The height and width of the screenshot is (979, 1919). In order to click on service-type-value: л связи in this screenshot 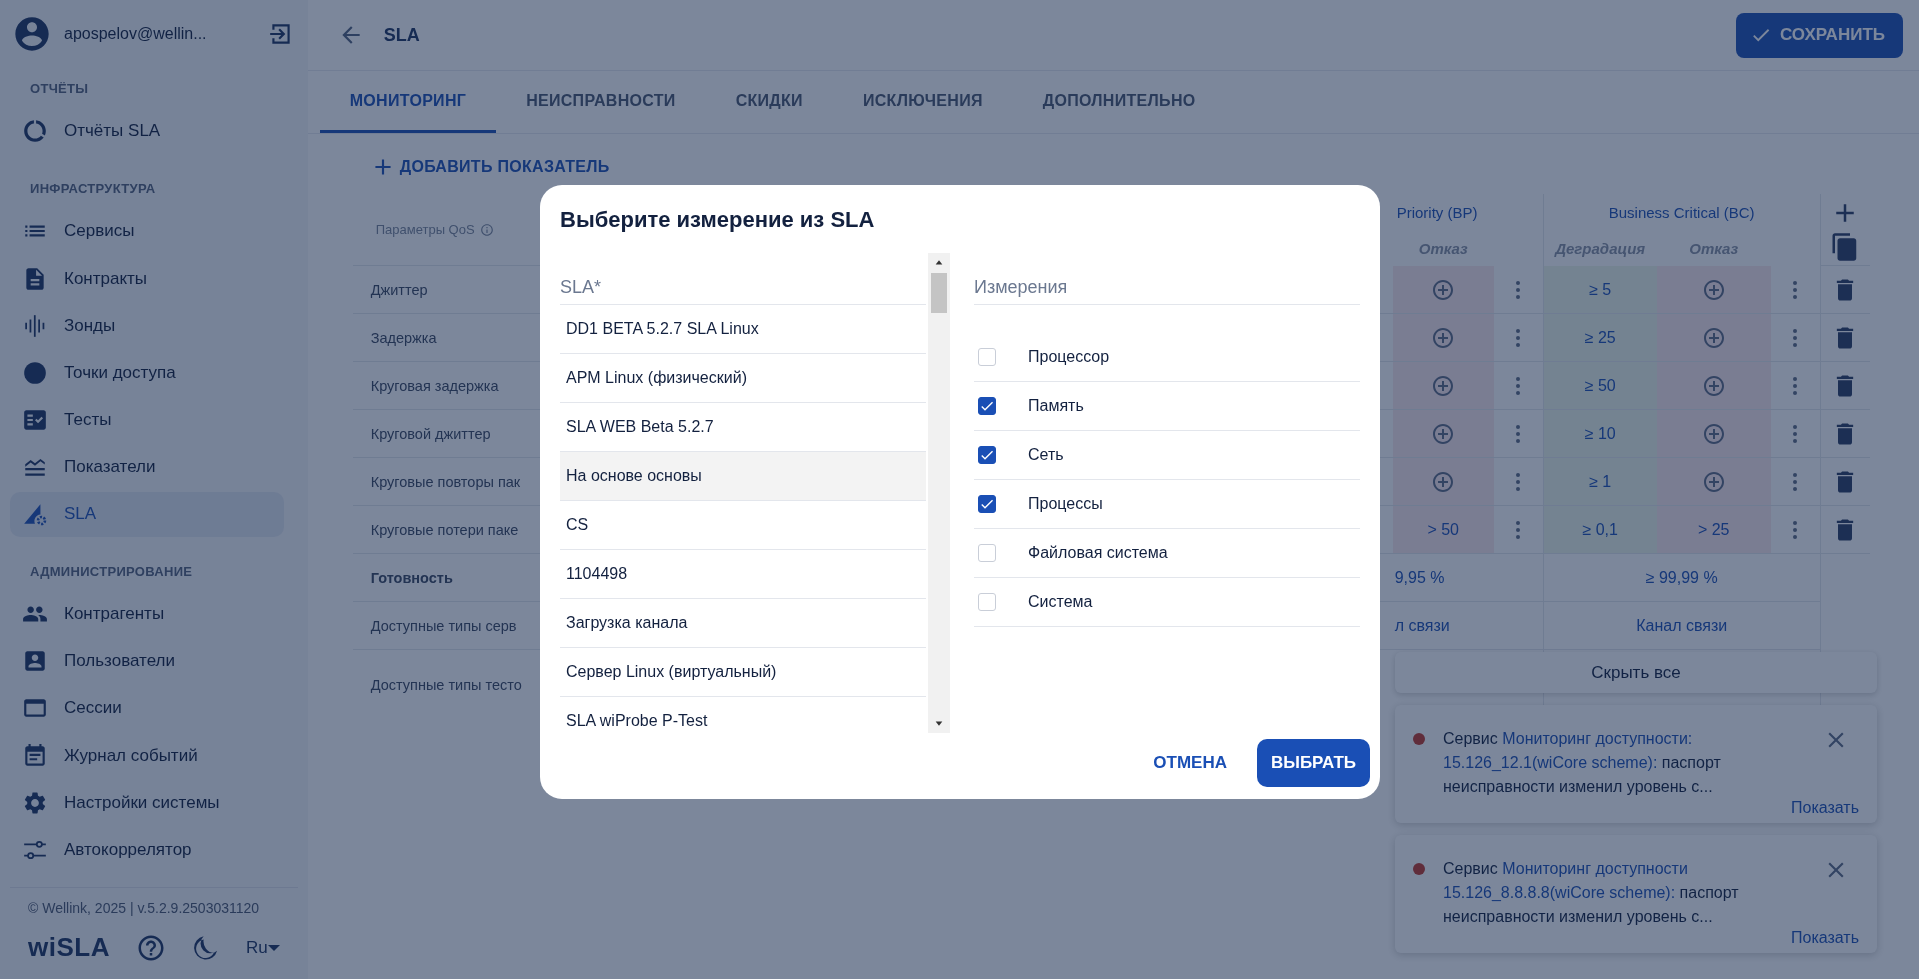, I will do `click(1422, 625)`.